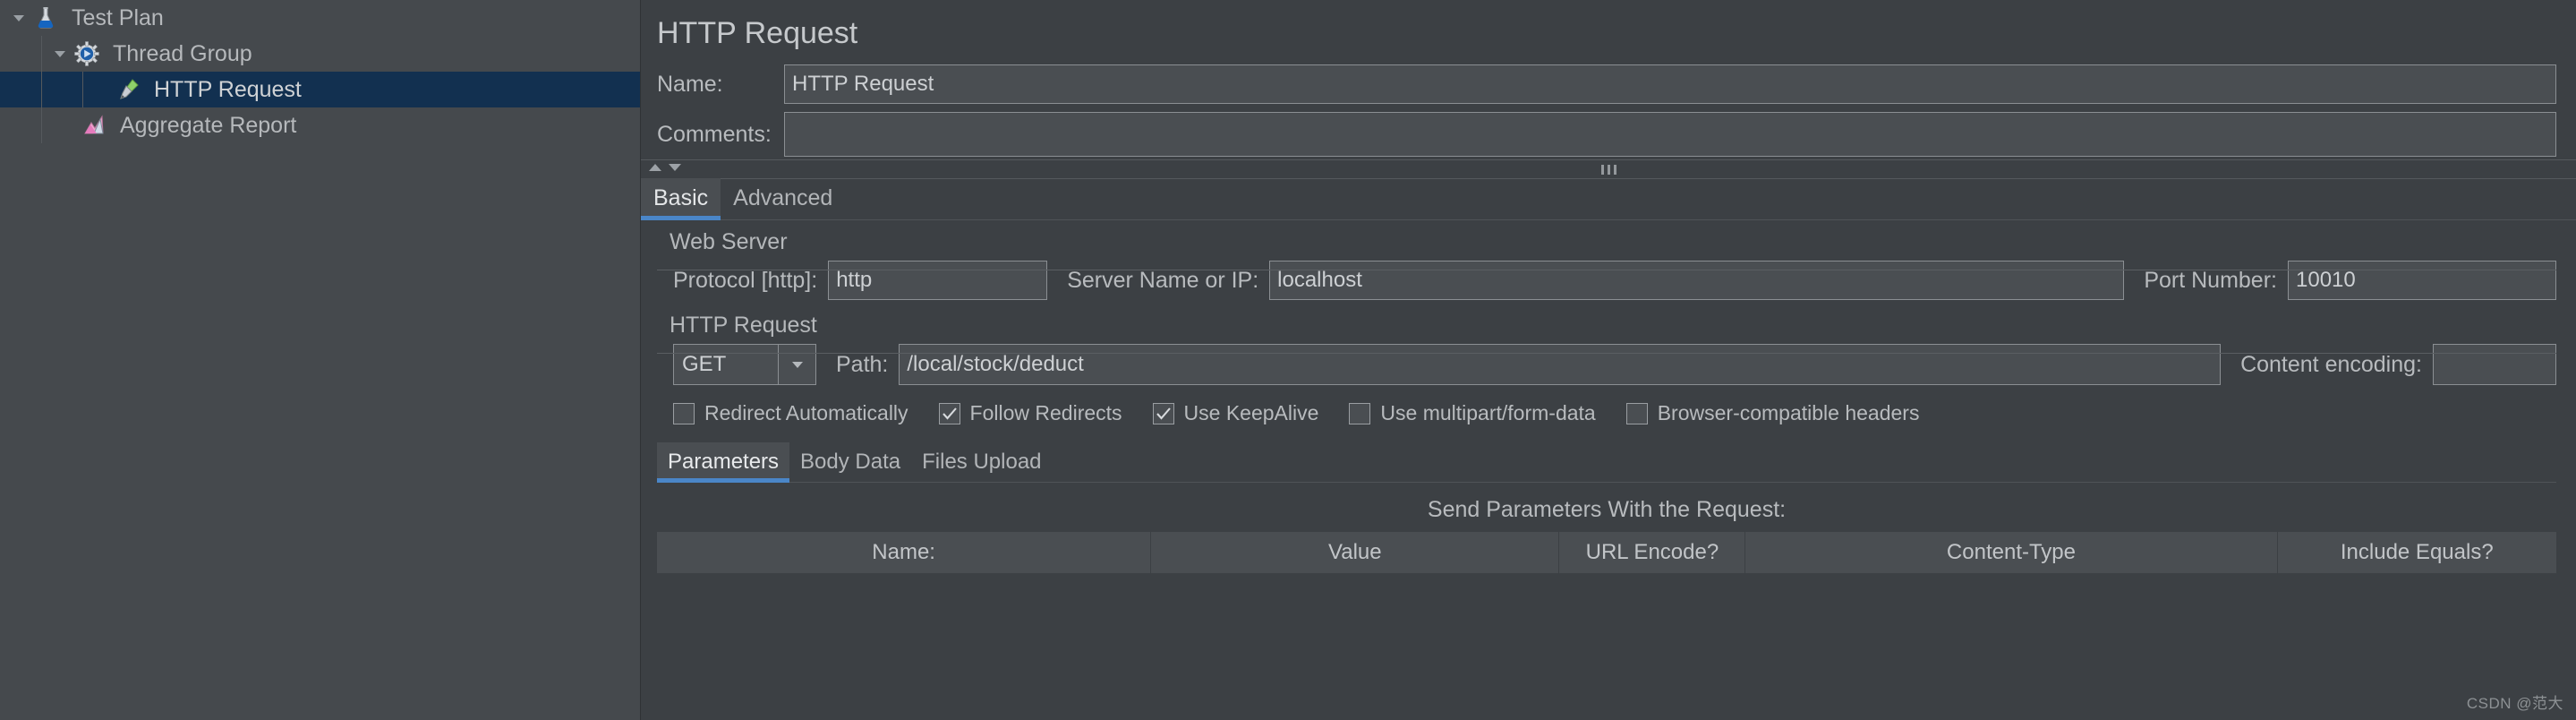 This screenshot has width=2576, height=720. I want to click on name-input: HTTP Request, so click(1670, 84).